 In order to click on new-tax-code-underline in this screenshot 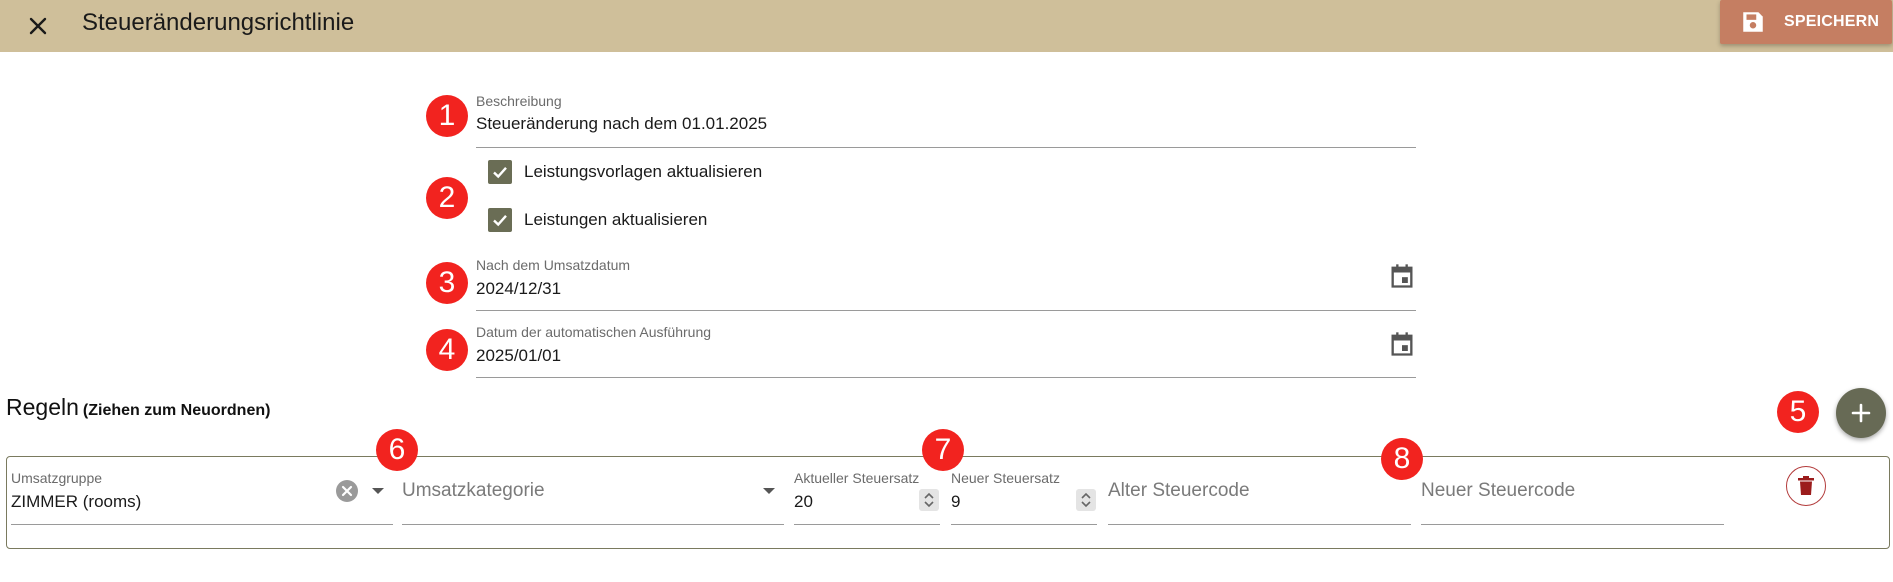, I will do `click(1572, 524)`.